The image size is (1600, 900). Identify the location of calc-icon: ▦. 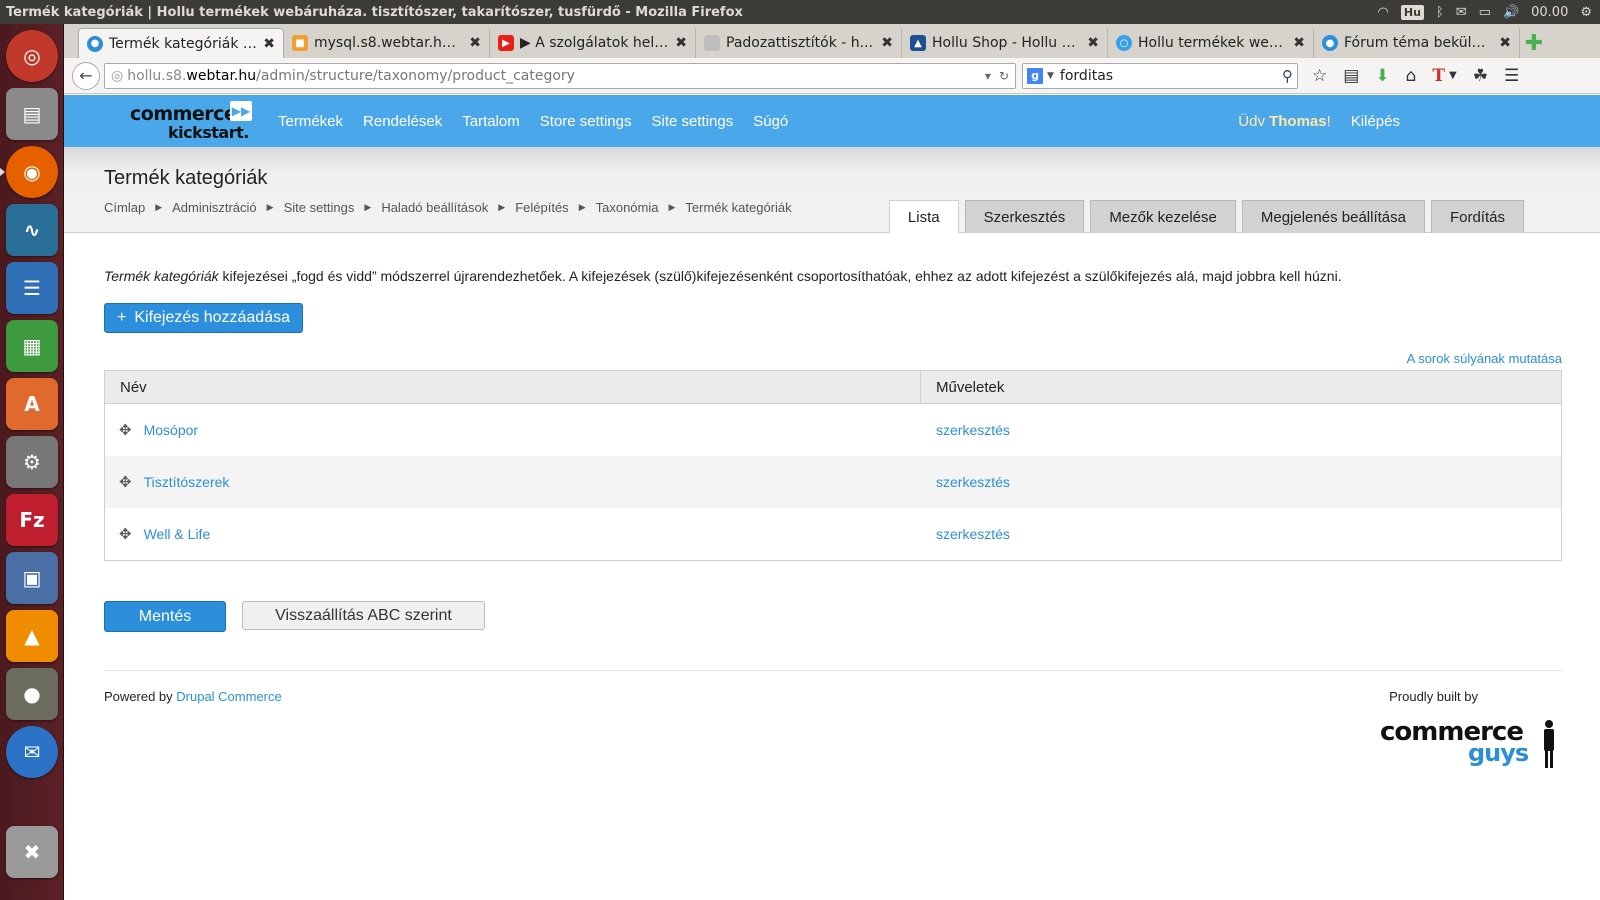
(32, 346).